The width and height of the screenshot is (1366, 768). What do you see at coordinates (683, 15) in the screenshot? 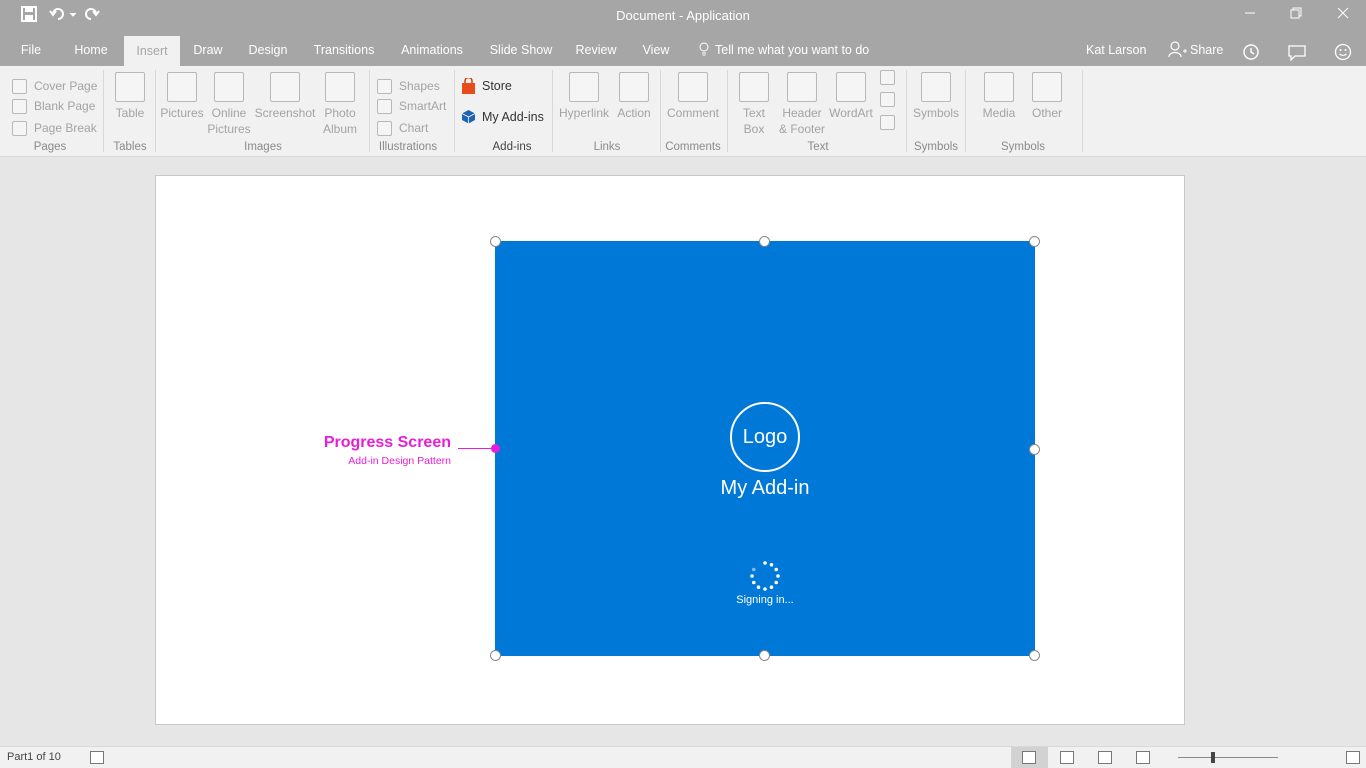
I see `window-title: Document - Application` at bounding box center [683, 15].